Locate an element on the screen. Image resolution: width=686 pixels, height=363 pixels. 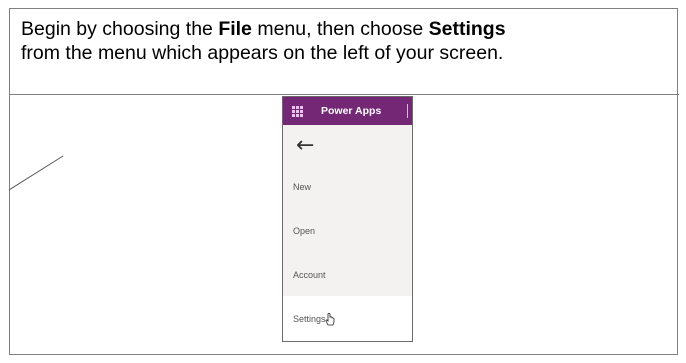
power-apps-file-menu-screenshot: Power Apps ← New Open Account Settings is located at coordinates (347, 219).